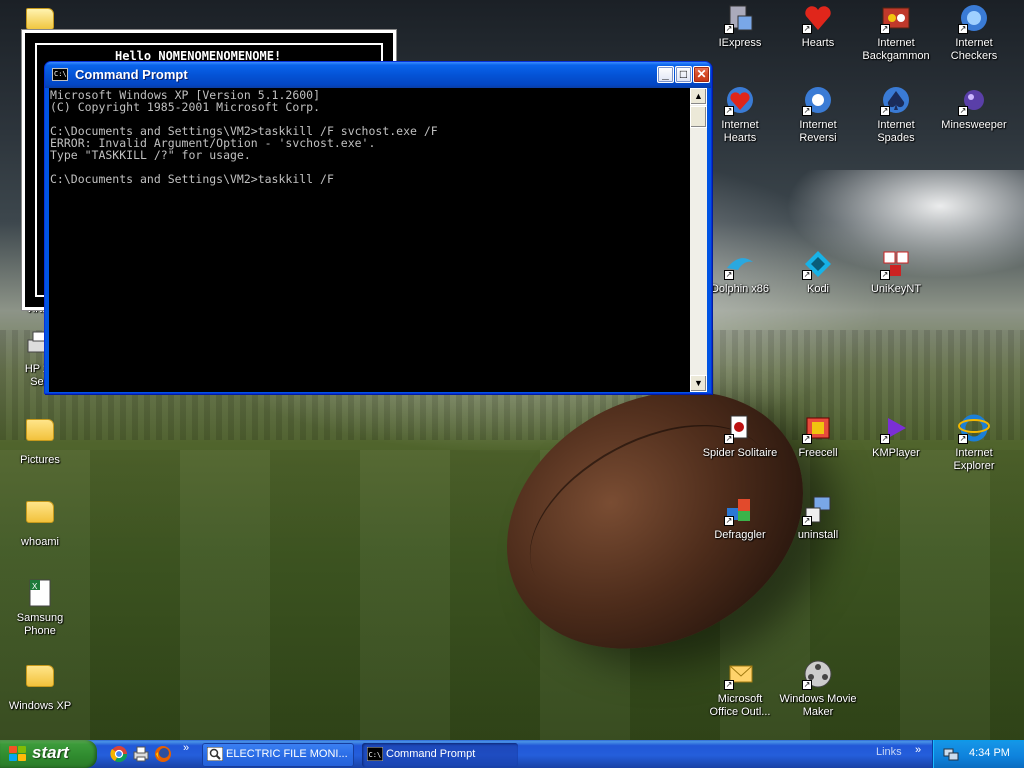 Image resolution: width=1024 pixels, height=768 pixels. What do you see at coordinates (740, 272) in the screenshot?
I see `desktop-icon-dolphin: ↗ Dolphin x86` at bounding box center [740, 272].